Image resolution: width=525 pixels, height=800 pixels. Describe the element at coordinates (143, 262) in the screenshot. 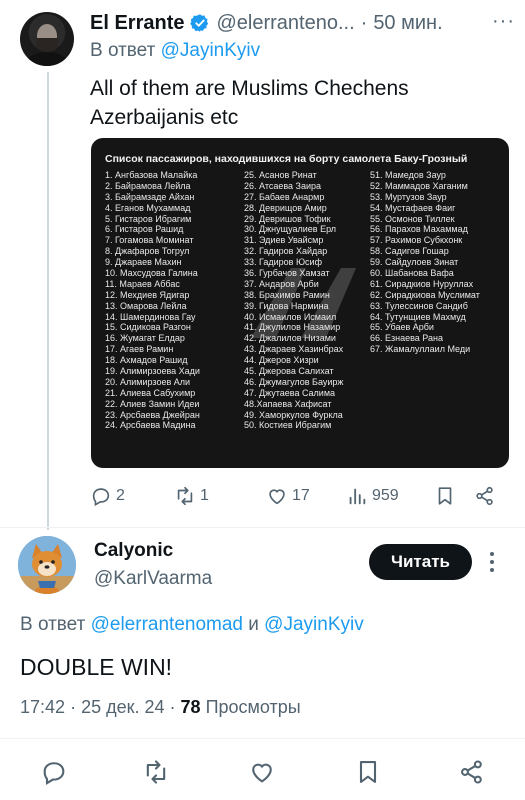

I see `passenger-entry: 9. Джараев Махин` at that location.